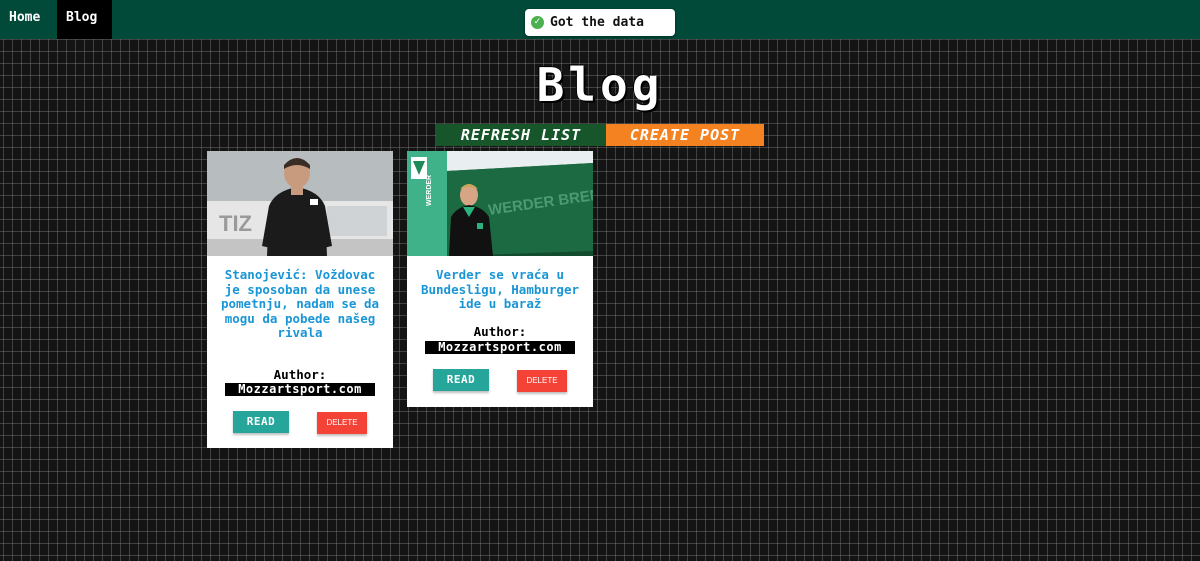 The height and width of the screenshot is (561, 1200). Describe the element at coordinates (600, 85) in the screenshot. I see `page-title: Blog` at that location.